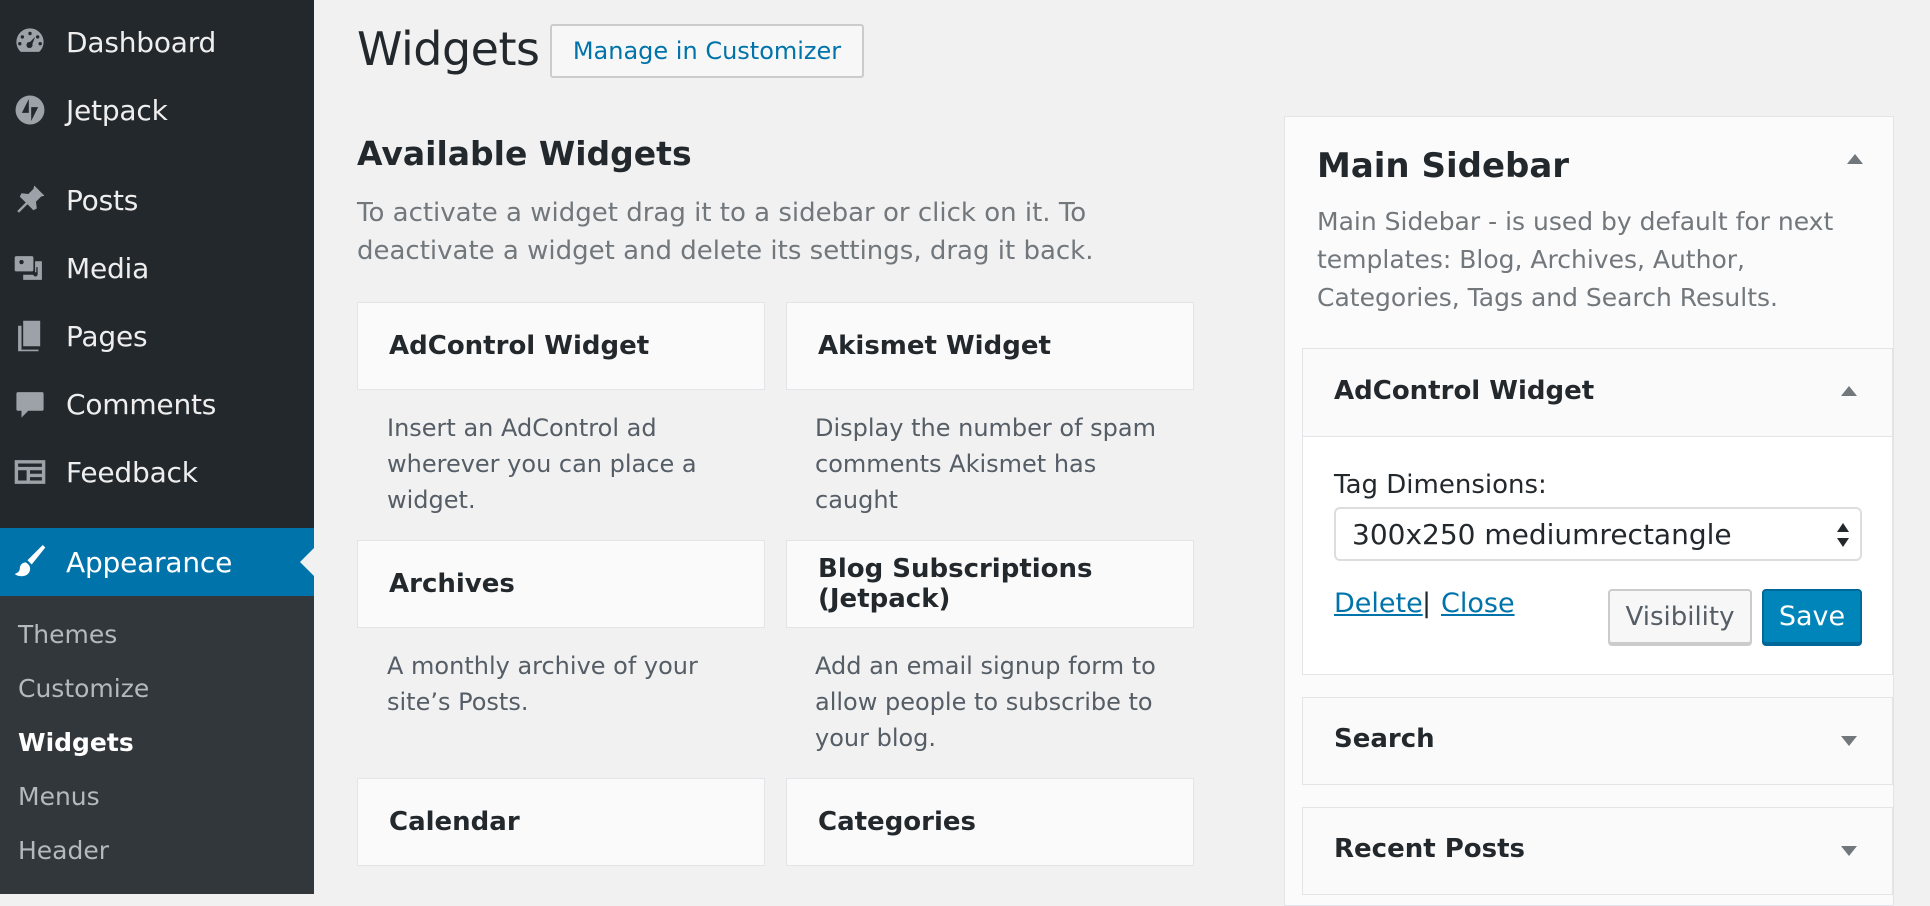 The height and width of the screenshot is (906, 1930). I want to click on menu-item-pages: Pages, so click(157, 336).